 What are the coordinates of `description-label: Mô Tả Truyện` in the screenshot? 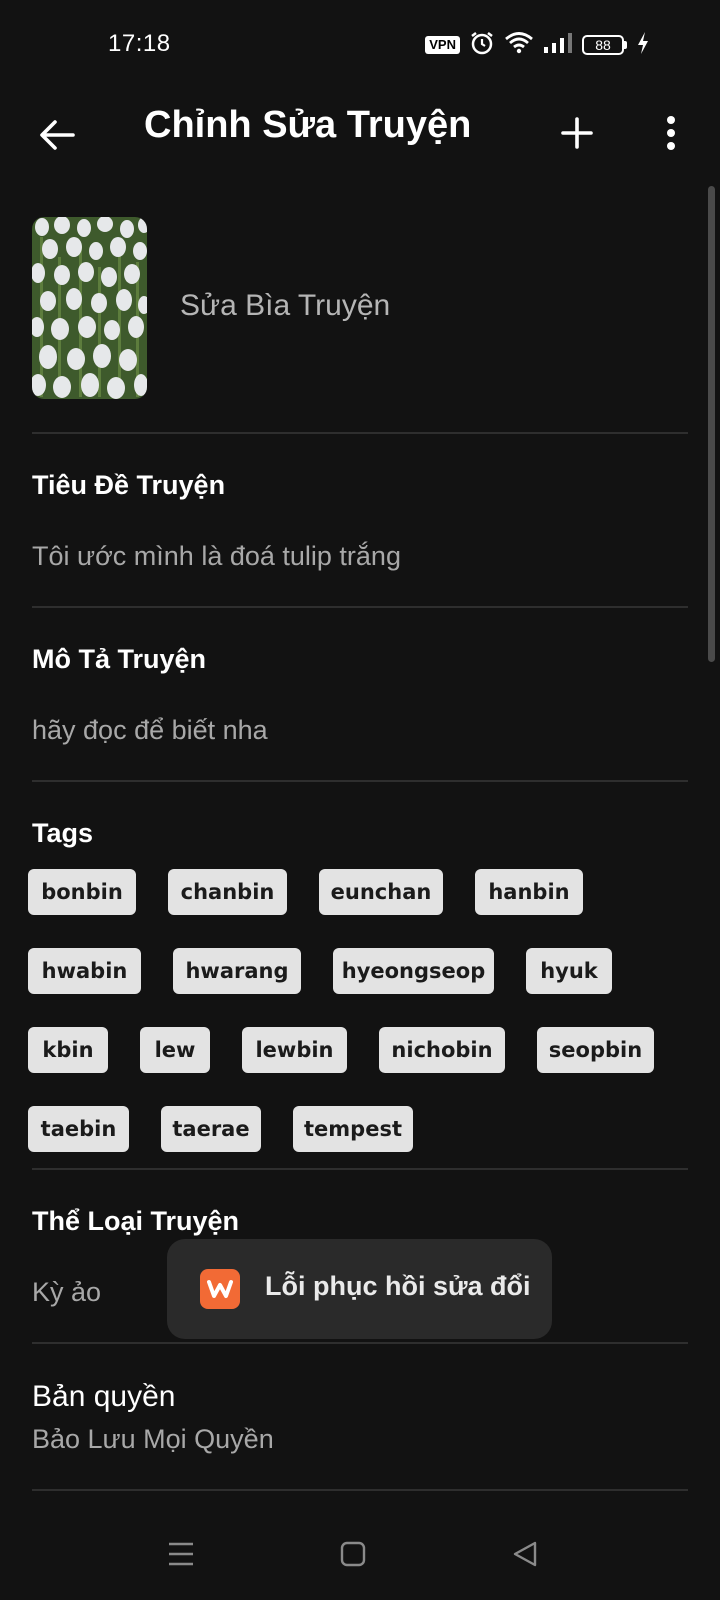 It's located at (119, 659).